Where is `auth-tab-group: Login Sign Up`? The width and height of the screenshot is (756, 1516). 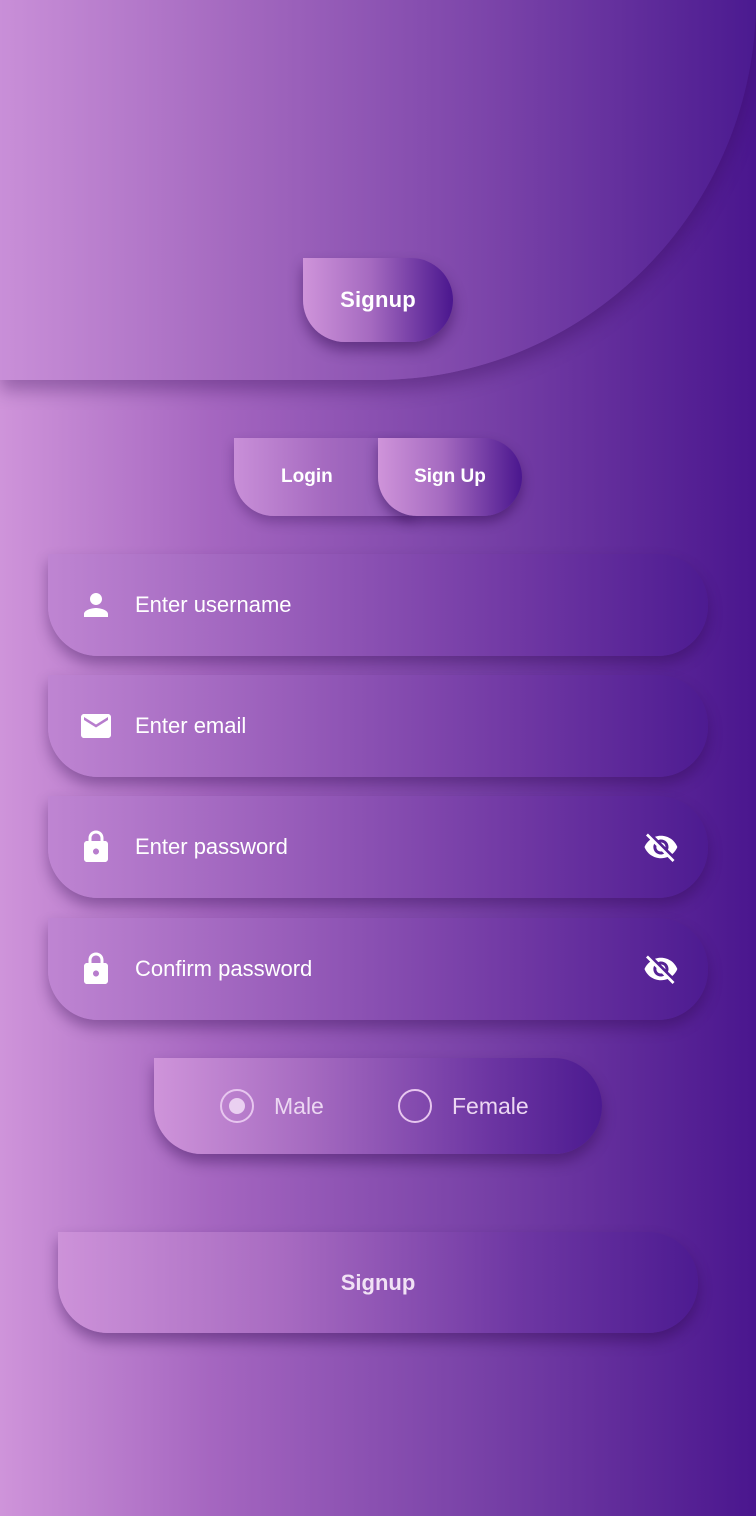
auth-tab-group: Login Sign Up is located at coordinates (378, 477).